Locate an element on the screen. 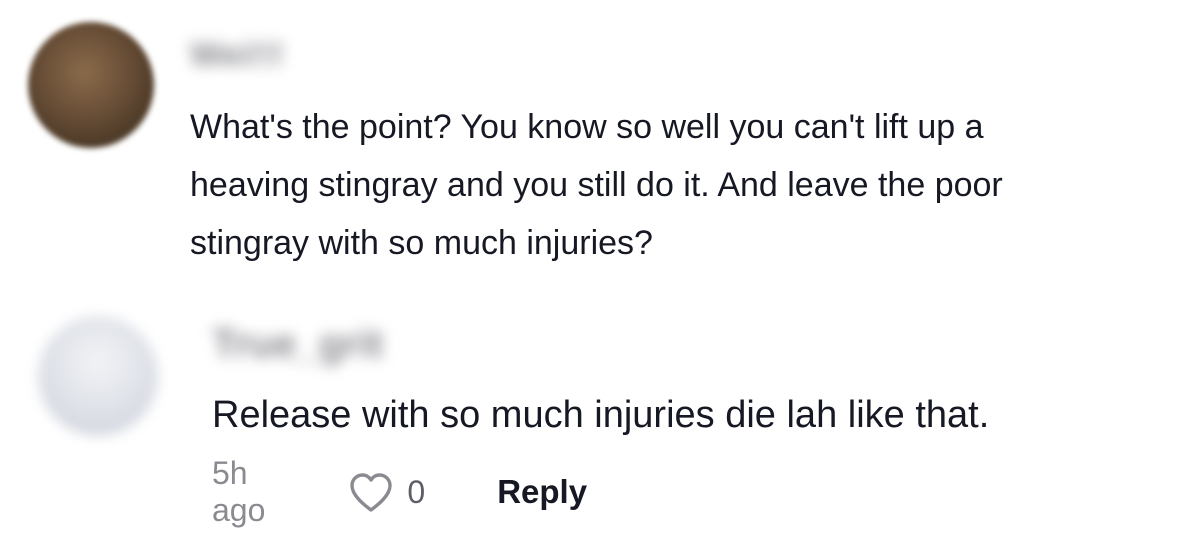 This screenshot has width=1200, height=553. reply-button: Reply is located at coordinates (542, 492).